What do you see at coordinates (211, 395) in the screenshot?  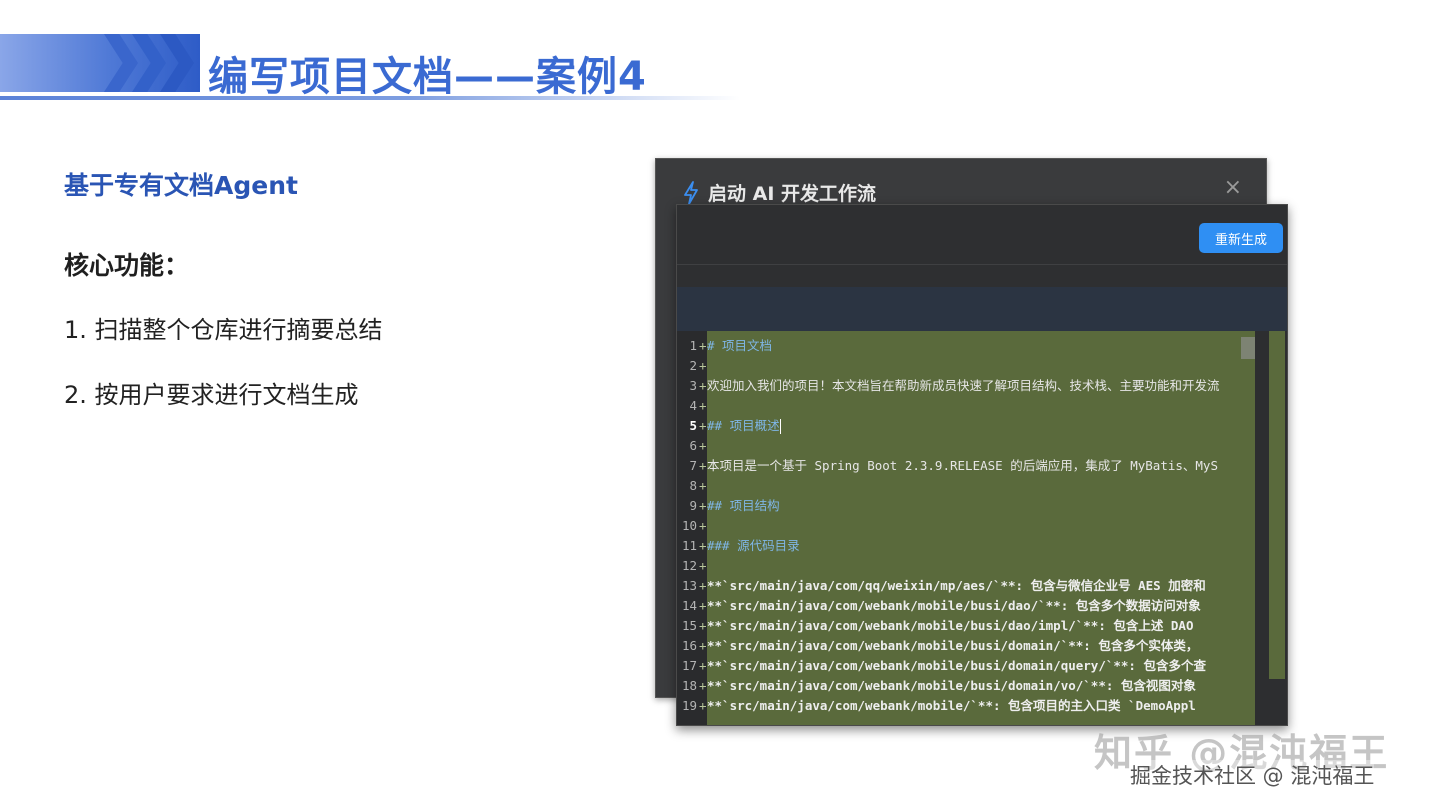 I see `feature-item: 2. 按用户要求进行文档生成` at bounding box center [211, 395].